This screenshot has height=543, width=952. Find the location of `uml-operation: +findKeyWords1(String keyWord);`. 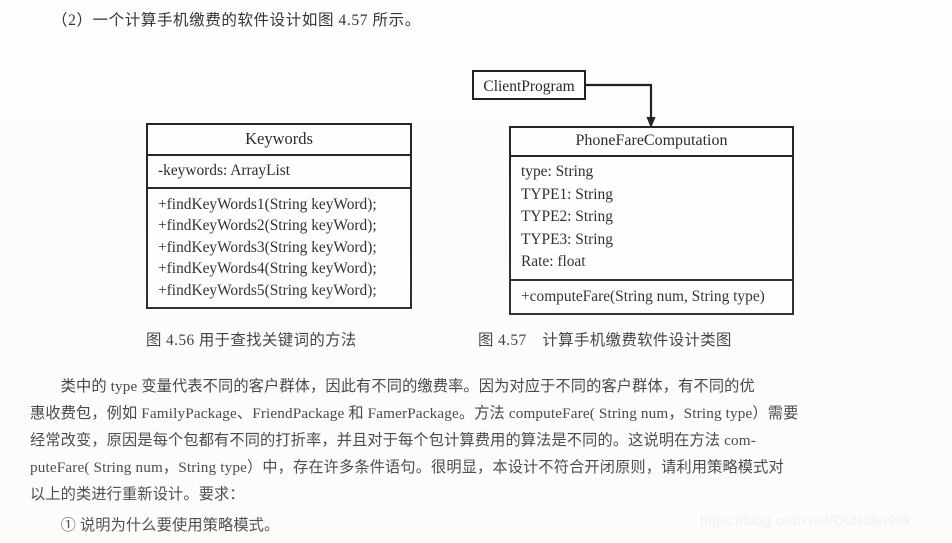

uml-operation: +findKeyWords1(String keyWord); is located at coordinates (267, 204).